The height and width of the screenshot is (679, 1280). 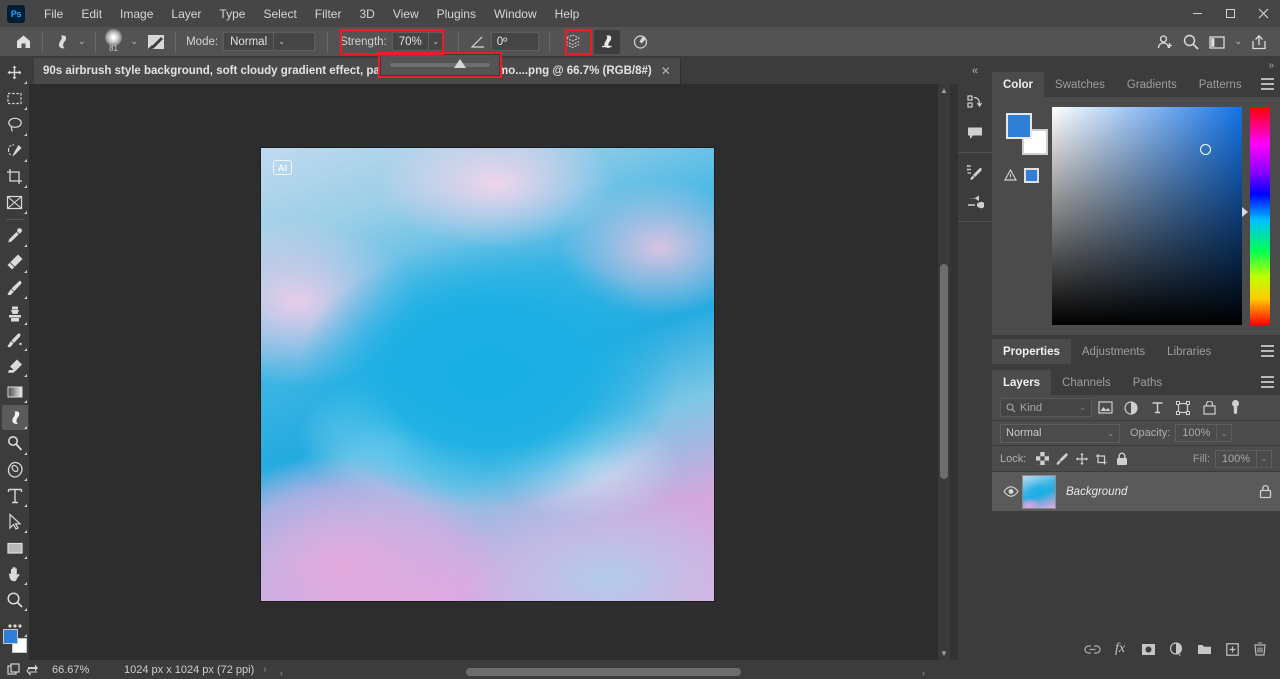 I want to click on canvas-horizontal-scrollbar, so click(x=603, y=672).